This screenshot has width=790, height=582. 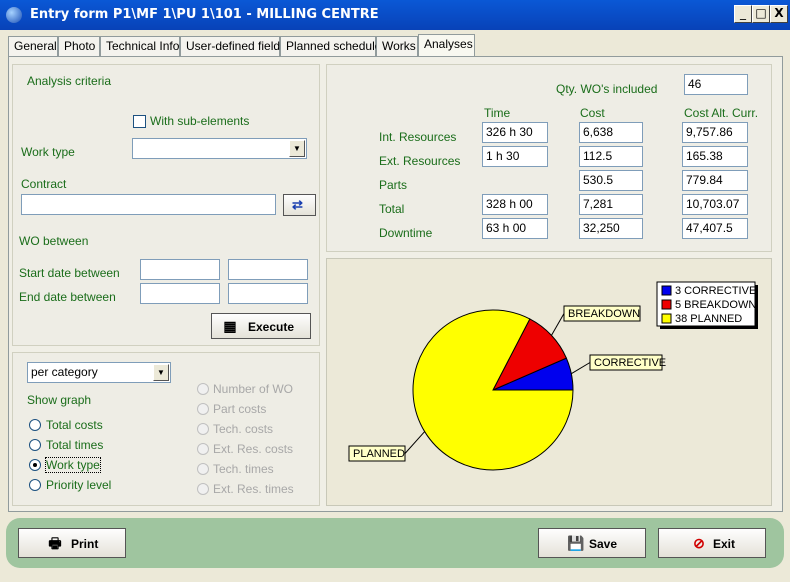 I want to click on tab-user-defined-fields: User-defined fields, so click(x=233, y=46).